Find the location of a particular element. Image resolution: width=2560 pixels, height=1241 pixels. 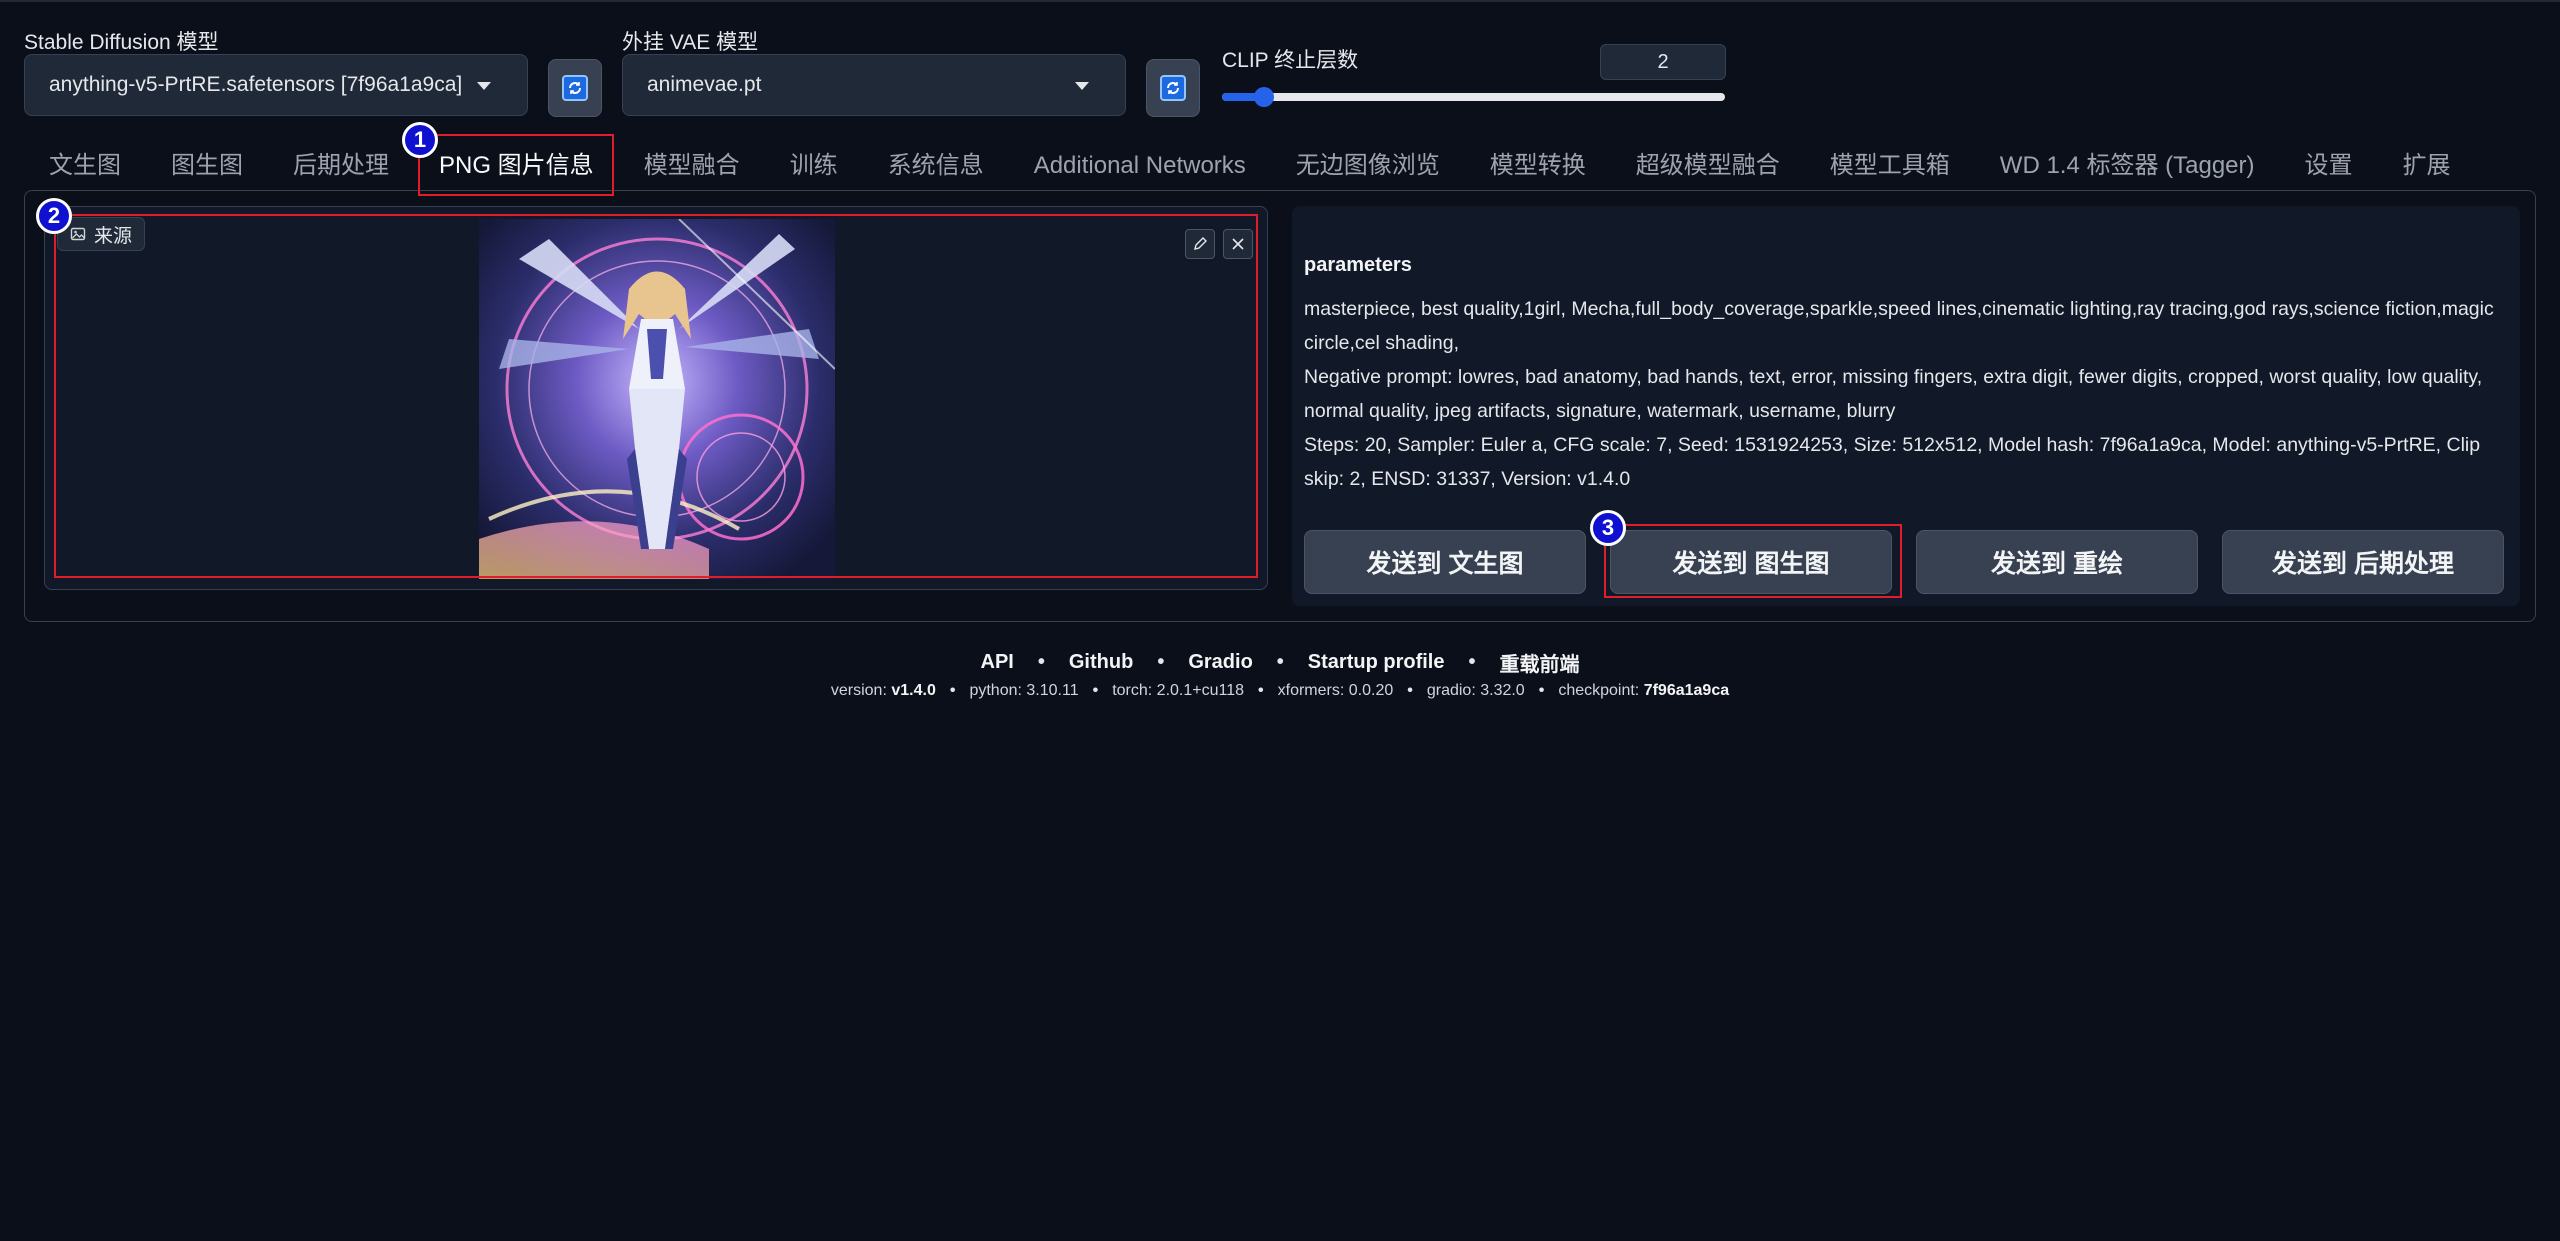

annotation-badge-3: 3 is located at coordinates (1608, 528).